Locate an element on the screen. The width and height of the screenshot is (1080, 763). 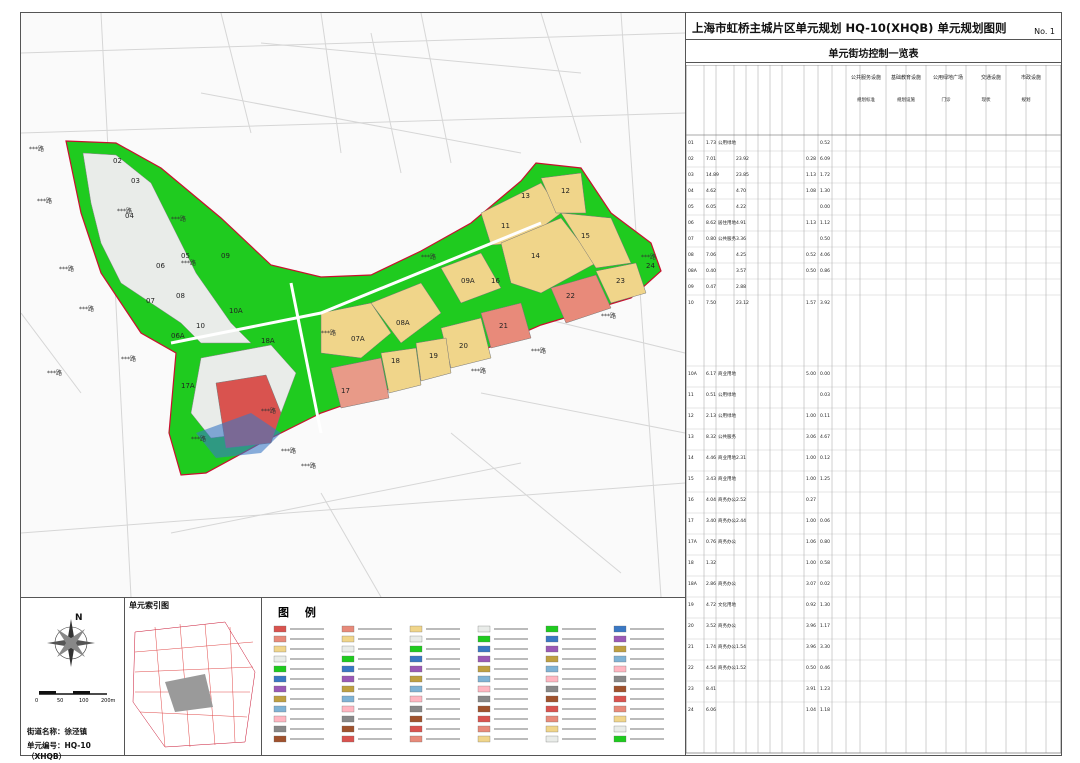
title-row: 上海市虹桥主城片区单元规划 HQ-10(XHQB) 单元规划图则 No. 1 is located at coordinates (873, 26).